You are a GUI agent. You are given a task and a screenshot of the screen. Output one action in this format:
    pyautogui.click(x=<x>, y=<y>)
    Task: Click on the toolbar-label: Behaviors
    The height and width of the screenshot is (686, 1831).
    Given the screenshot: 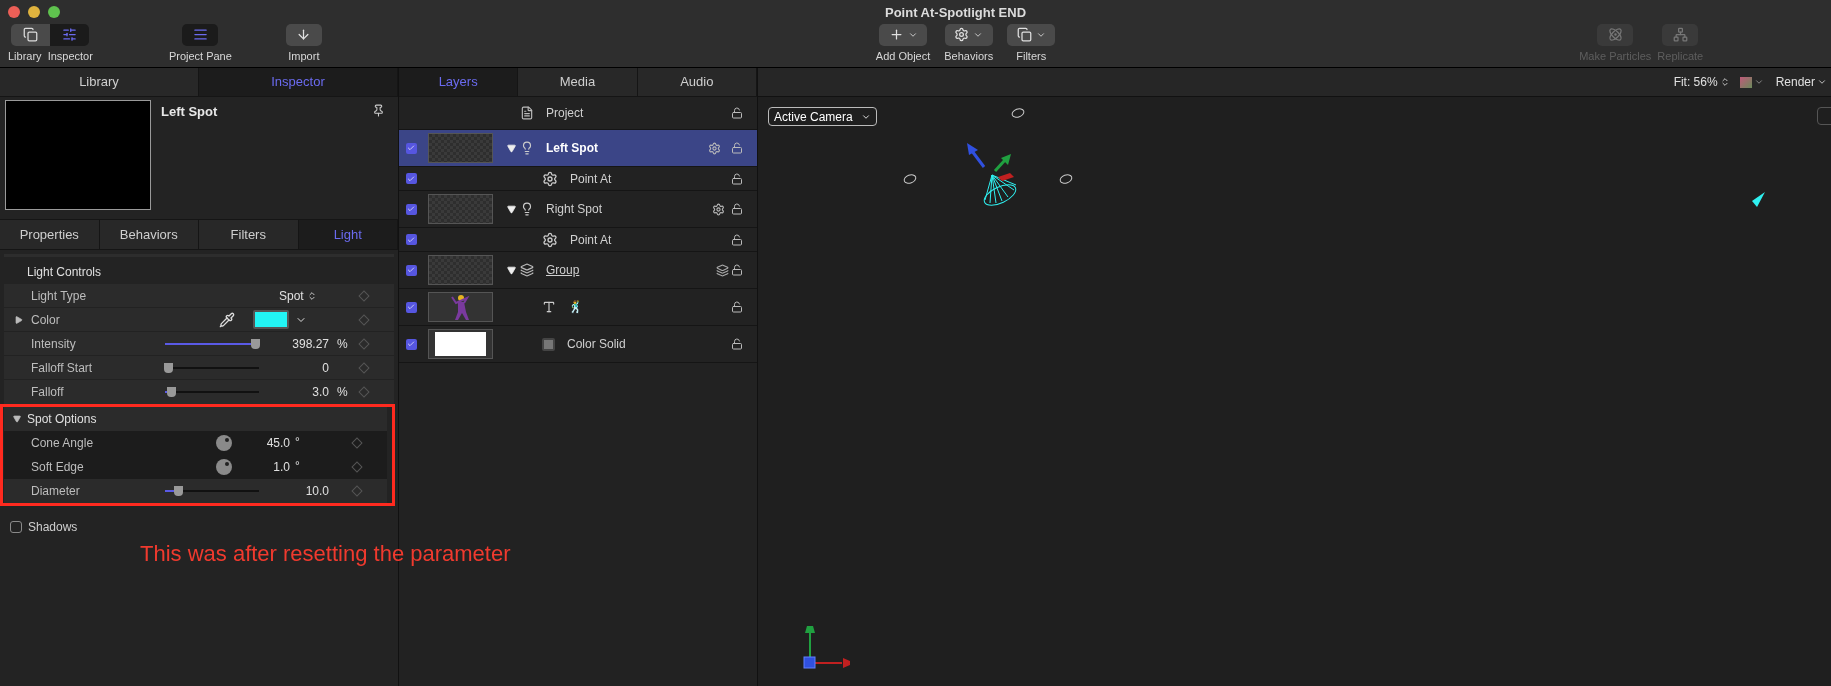 What is the action you would take?
    pyautogui.click(x=969, y=56)
    